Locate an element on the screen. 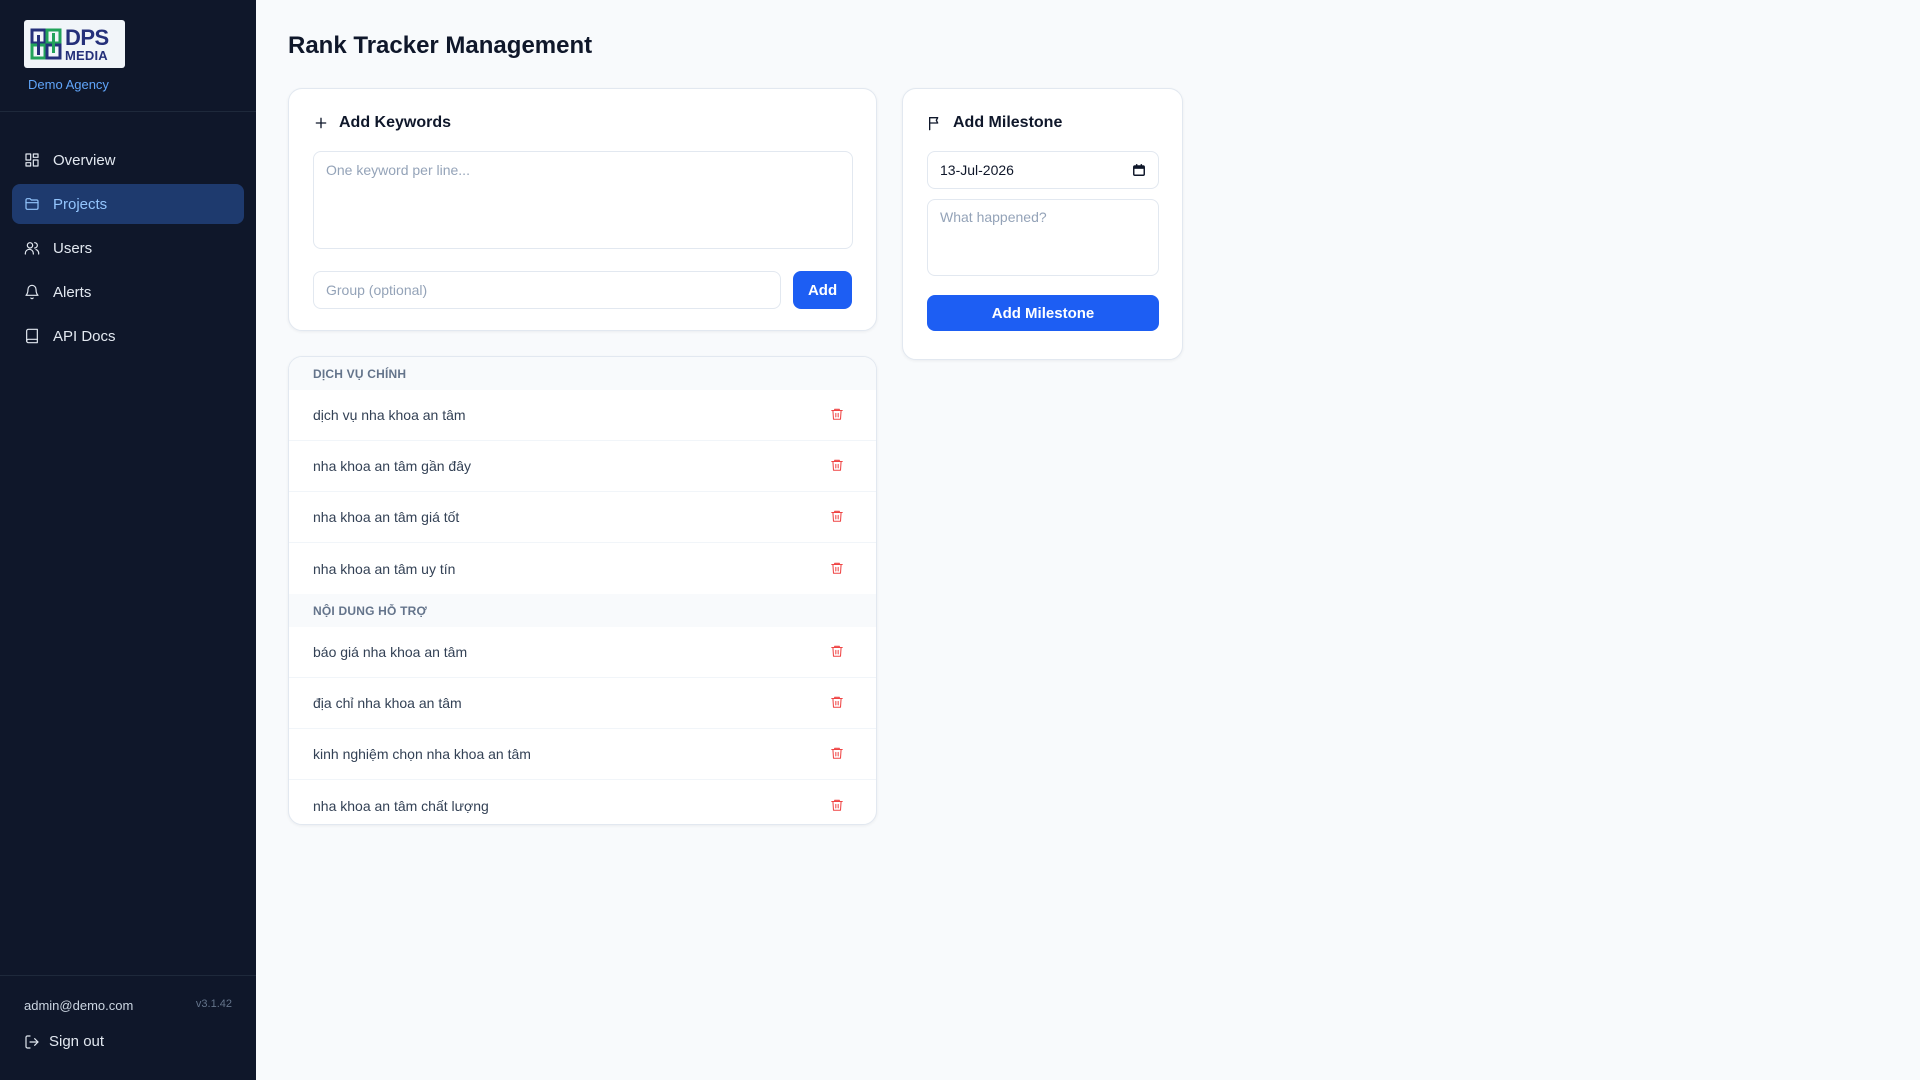  logo-line-2: MEDIA is located at coordinates (86, 55).